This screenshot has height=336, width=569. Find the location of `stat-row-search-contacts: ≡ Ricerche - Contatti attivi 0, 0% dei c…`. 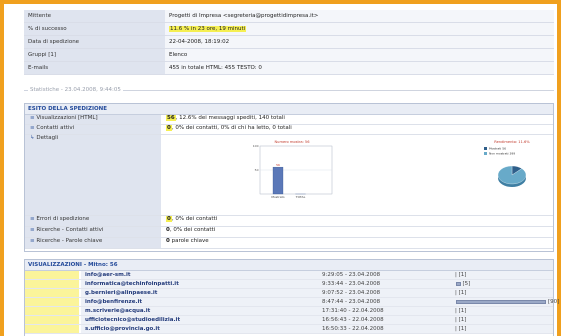

stat-row-search-contacts: ≡ Ricerche - Contatti attivi 0, 0% dei c… is located at coordinates (289, 232).